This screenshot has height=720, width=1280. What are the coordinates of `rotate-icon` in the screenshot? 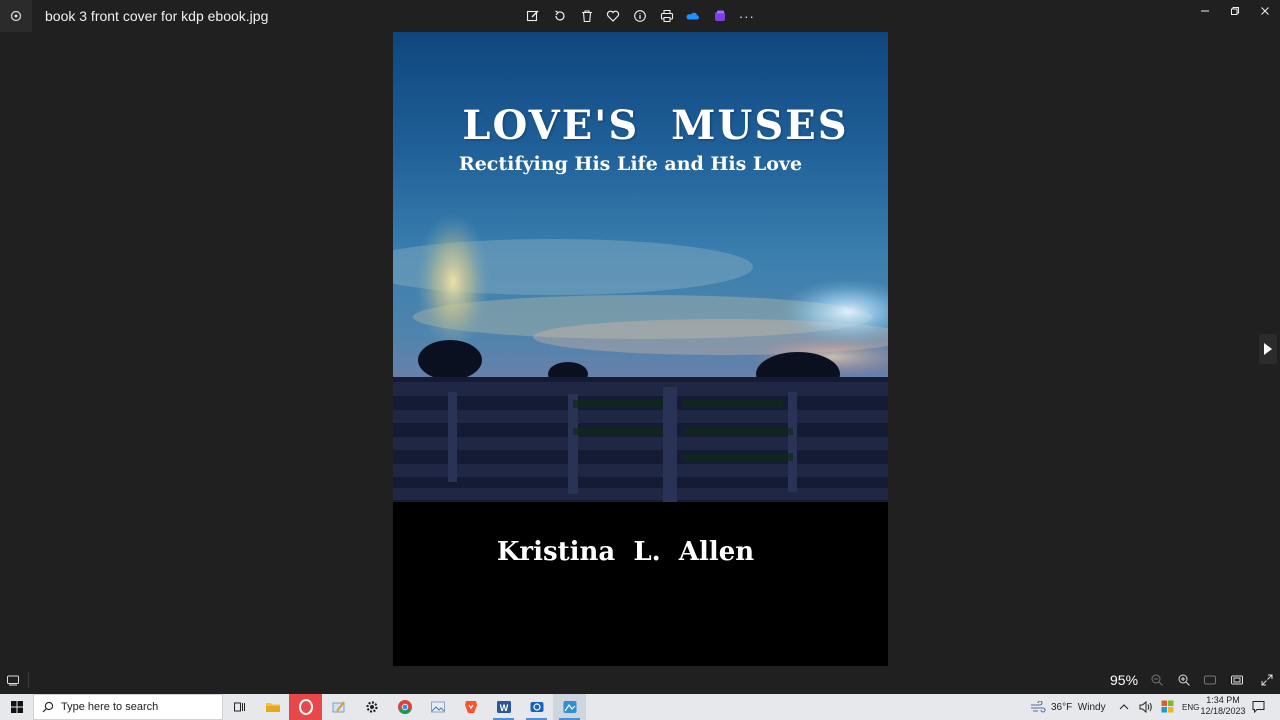 It's located at (560, 15).